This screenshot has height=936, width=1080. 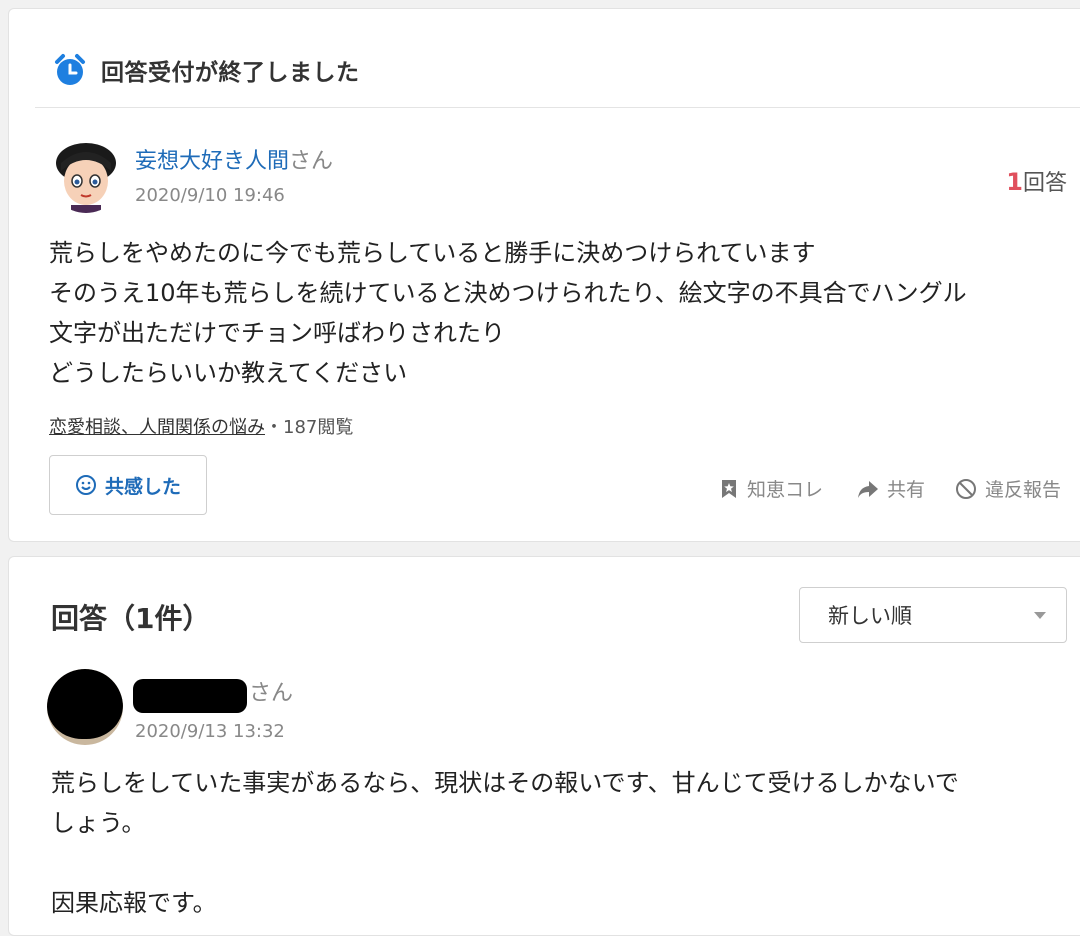 I want to click on user-suffix: さん, so click(x=311, y=161).